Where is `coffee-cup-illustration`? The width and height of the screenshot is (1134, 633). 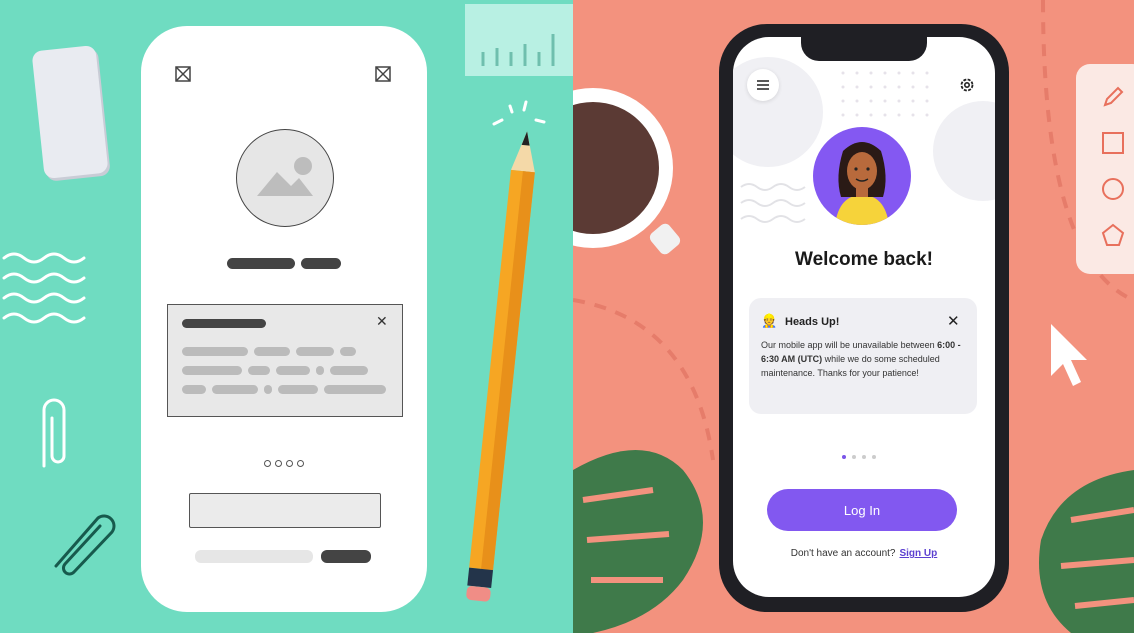 coffee-cup-illustration is located at coordinates (623, 168).